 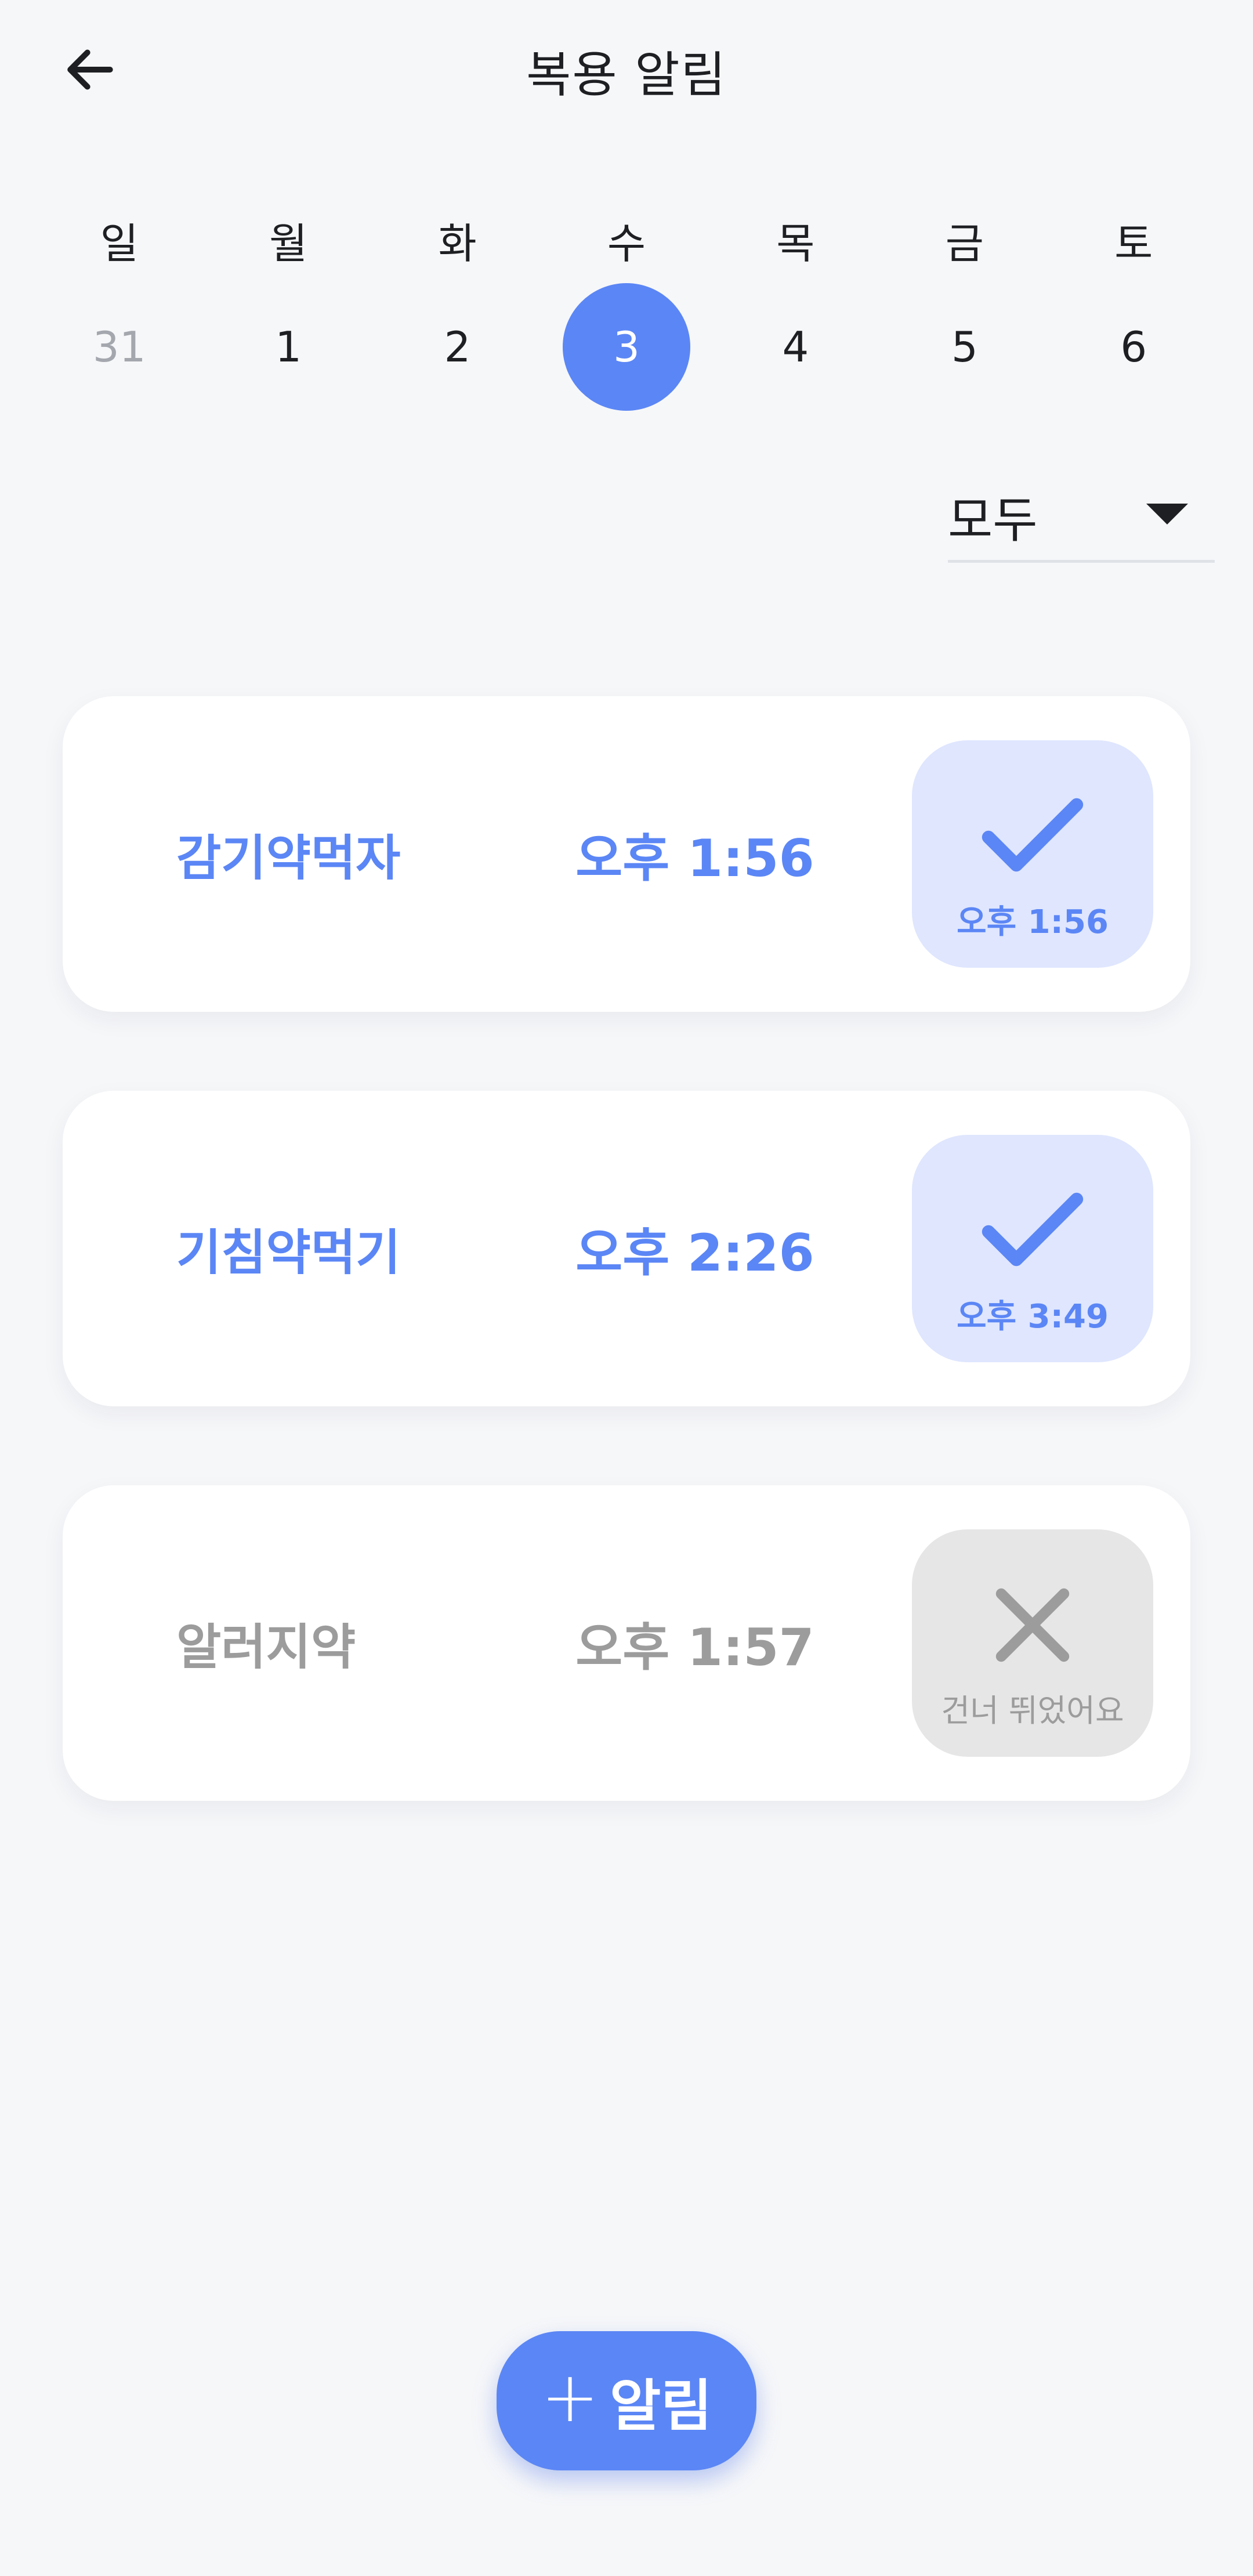 I want to click on week-date-picker: 일 31 월 1 화 2 수 3 목 4 금 5 토 6, so click(x=626, y=310).